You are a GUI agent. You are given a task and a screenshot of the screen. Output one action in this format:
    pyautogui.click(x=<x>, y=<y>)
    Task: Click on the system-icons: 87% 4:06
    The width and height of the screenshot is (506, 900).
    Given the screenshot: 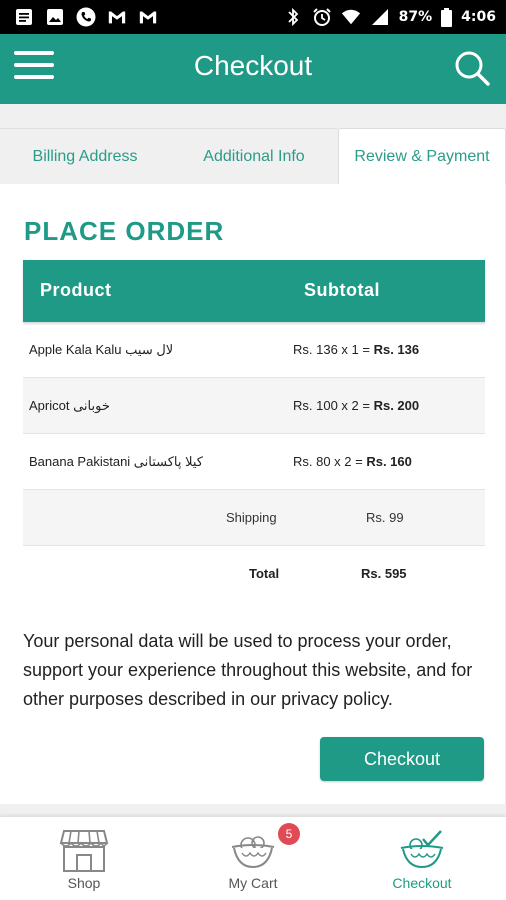 What is the action you would take?
    pyautogui.click(x=389, y=17)
    